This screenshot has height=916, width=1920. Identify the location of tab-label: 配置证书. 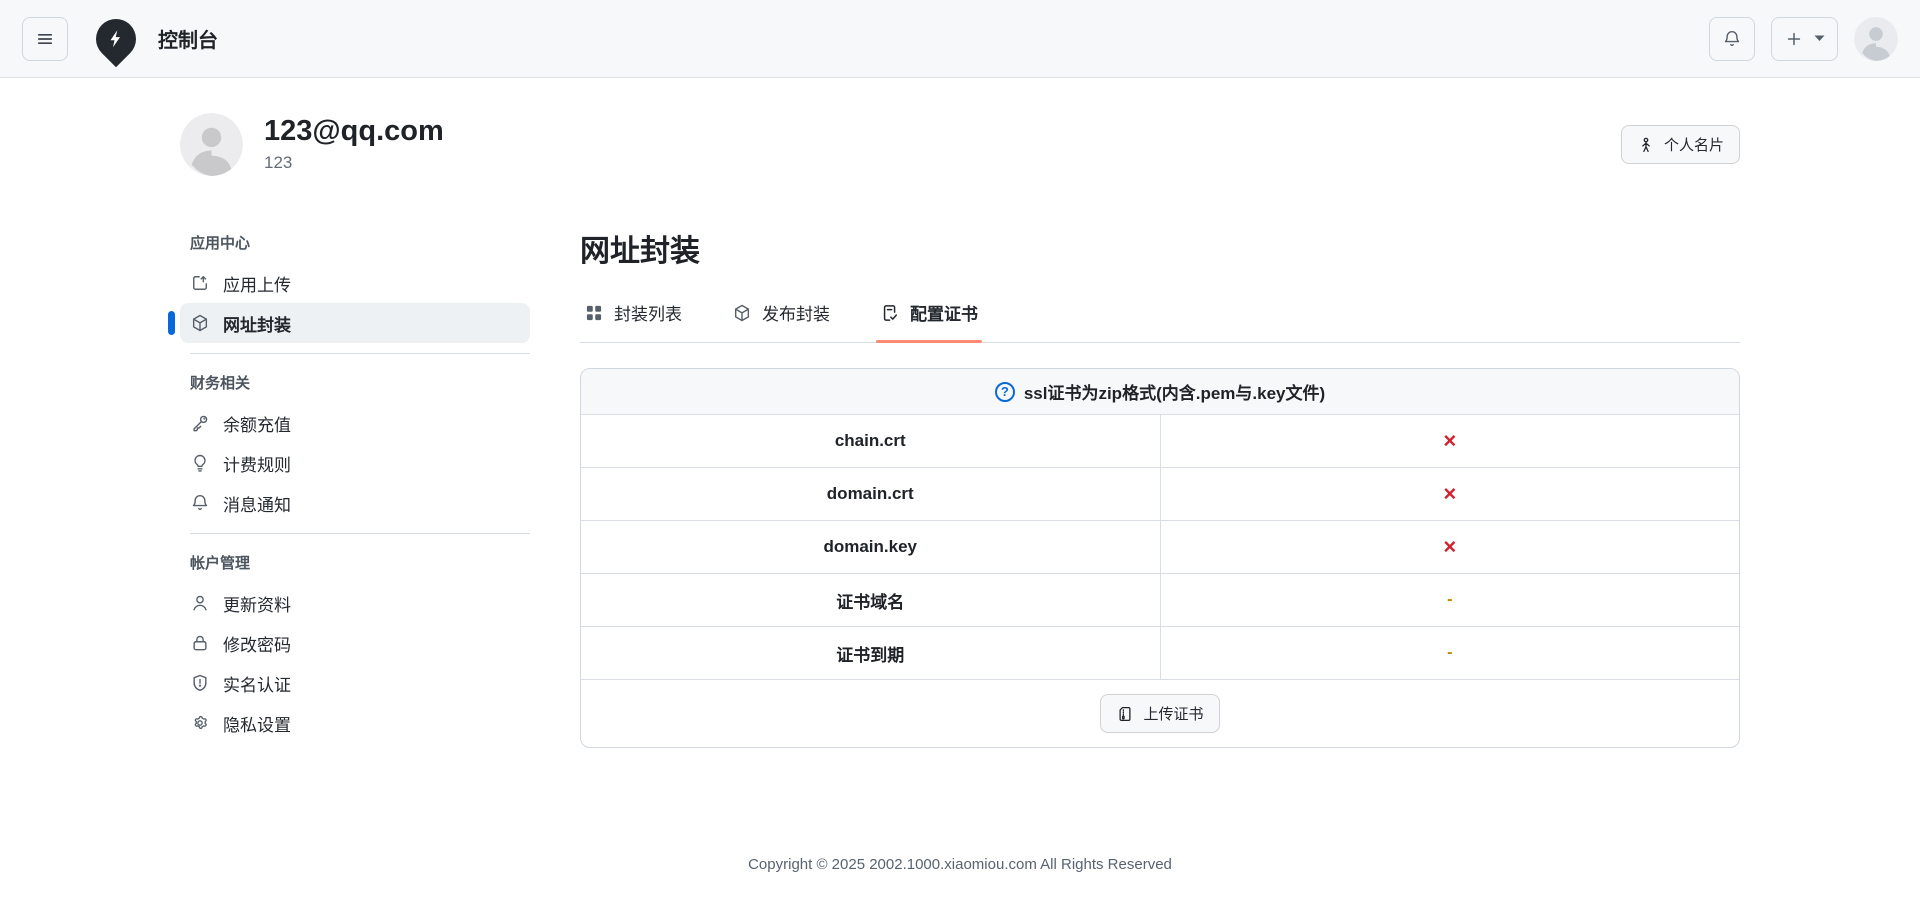
(944, 314).